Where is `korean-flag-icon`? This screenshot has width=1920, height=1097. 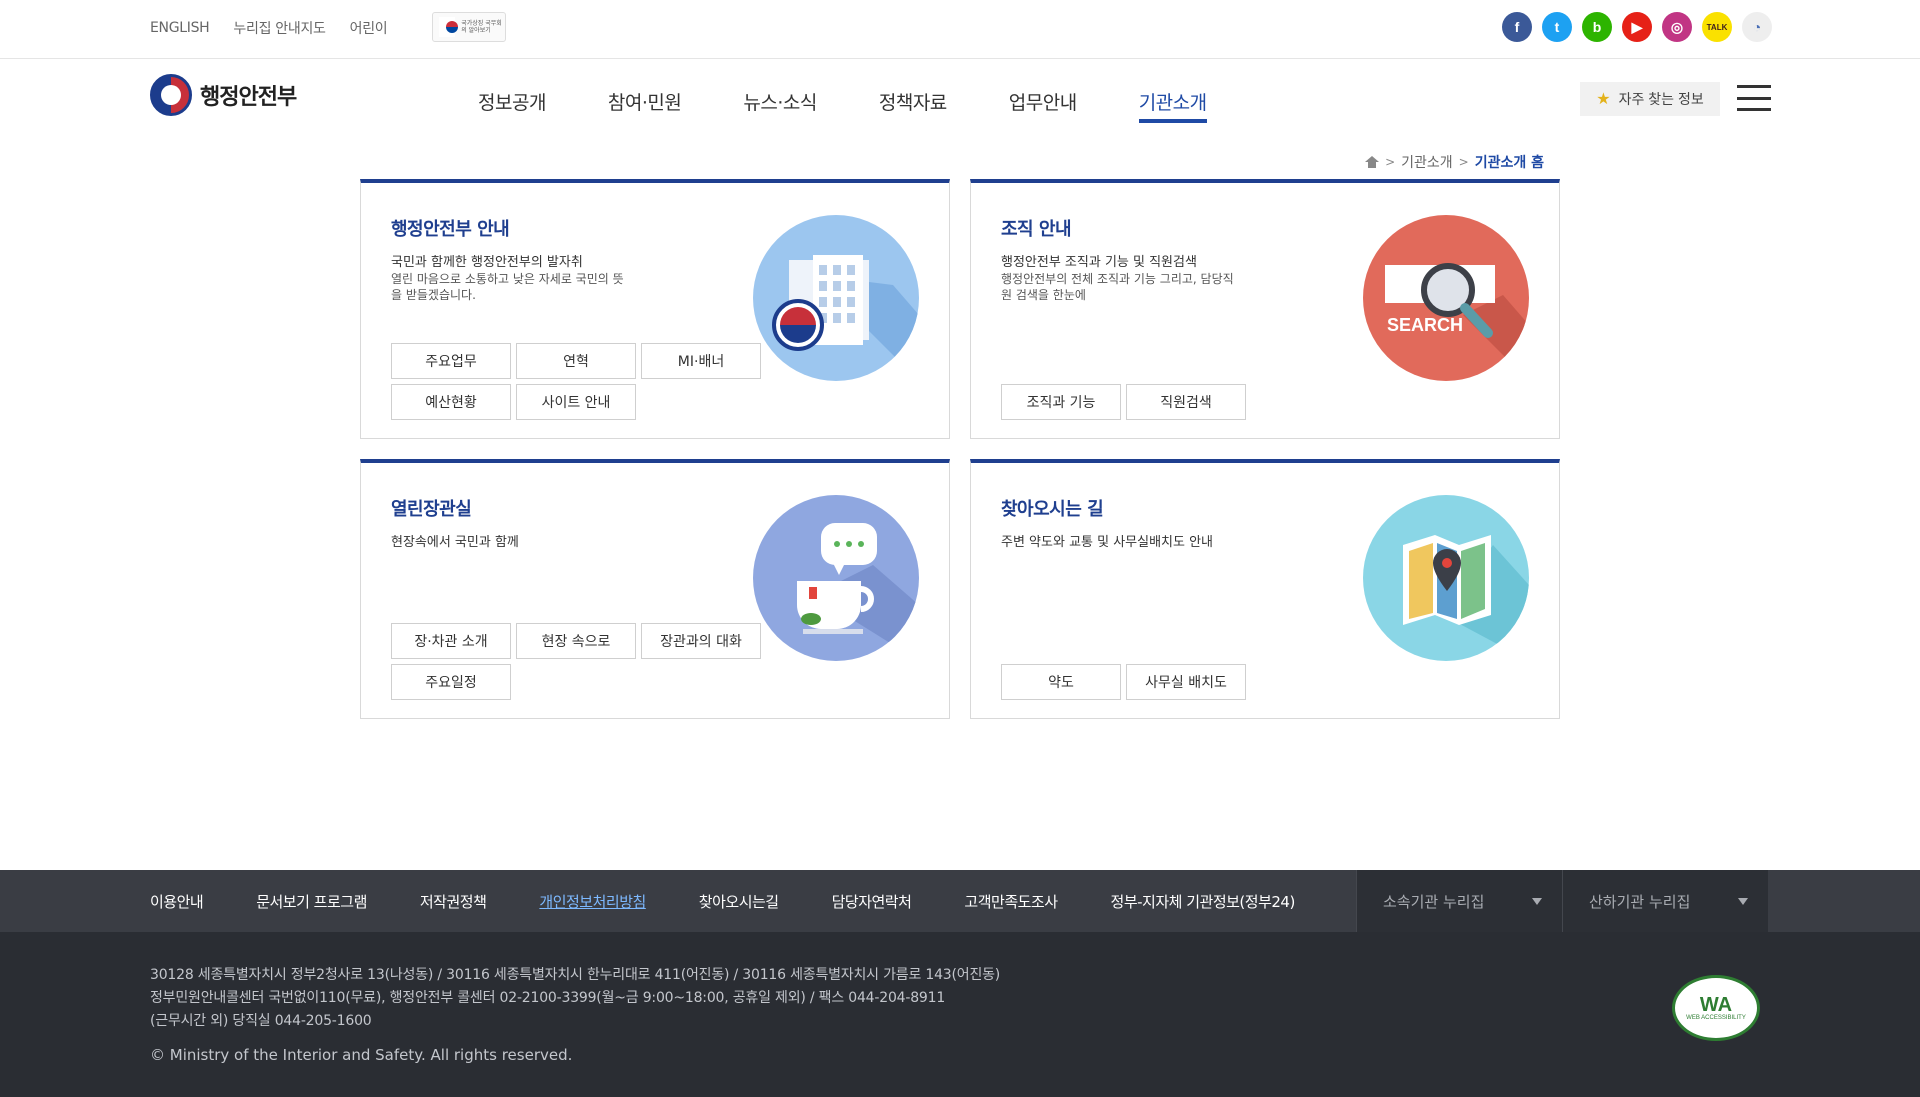 korean-flag-icon is located at coordinates (448, 27).